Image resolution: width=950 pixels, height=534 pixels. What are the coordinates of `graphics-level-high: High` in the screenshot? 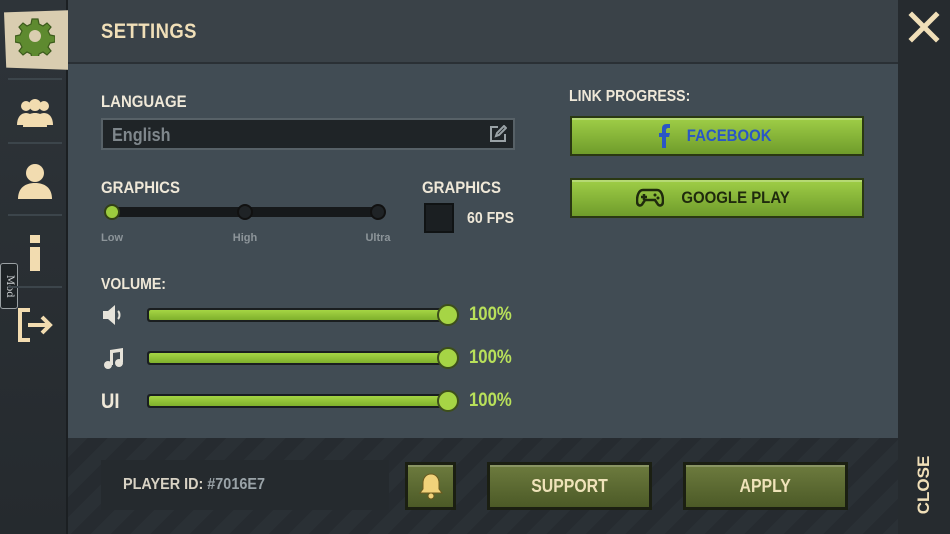 It's located at (245, 238).